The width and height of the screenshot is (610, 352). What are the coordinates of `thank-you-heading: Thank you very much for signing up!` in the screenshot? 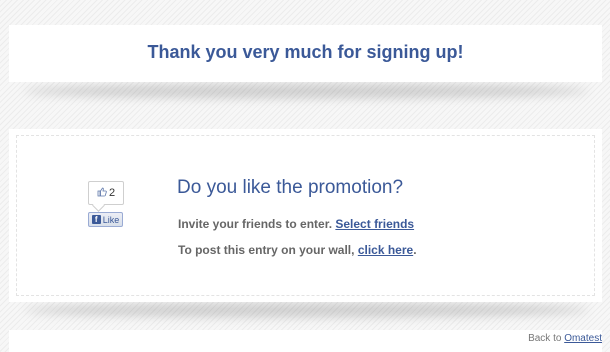 It's located at (305, 52).